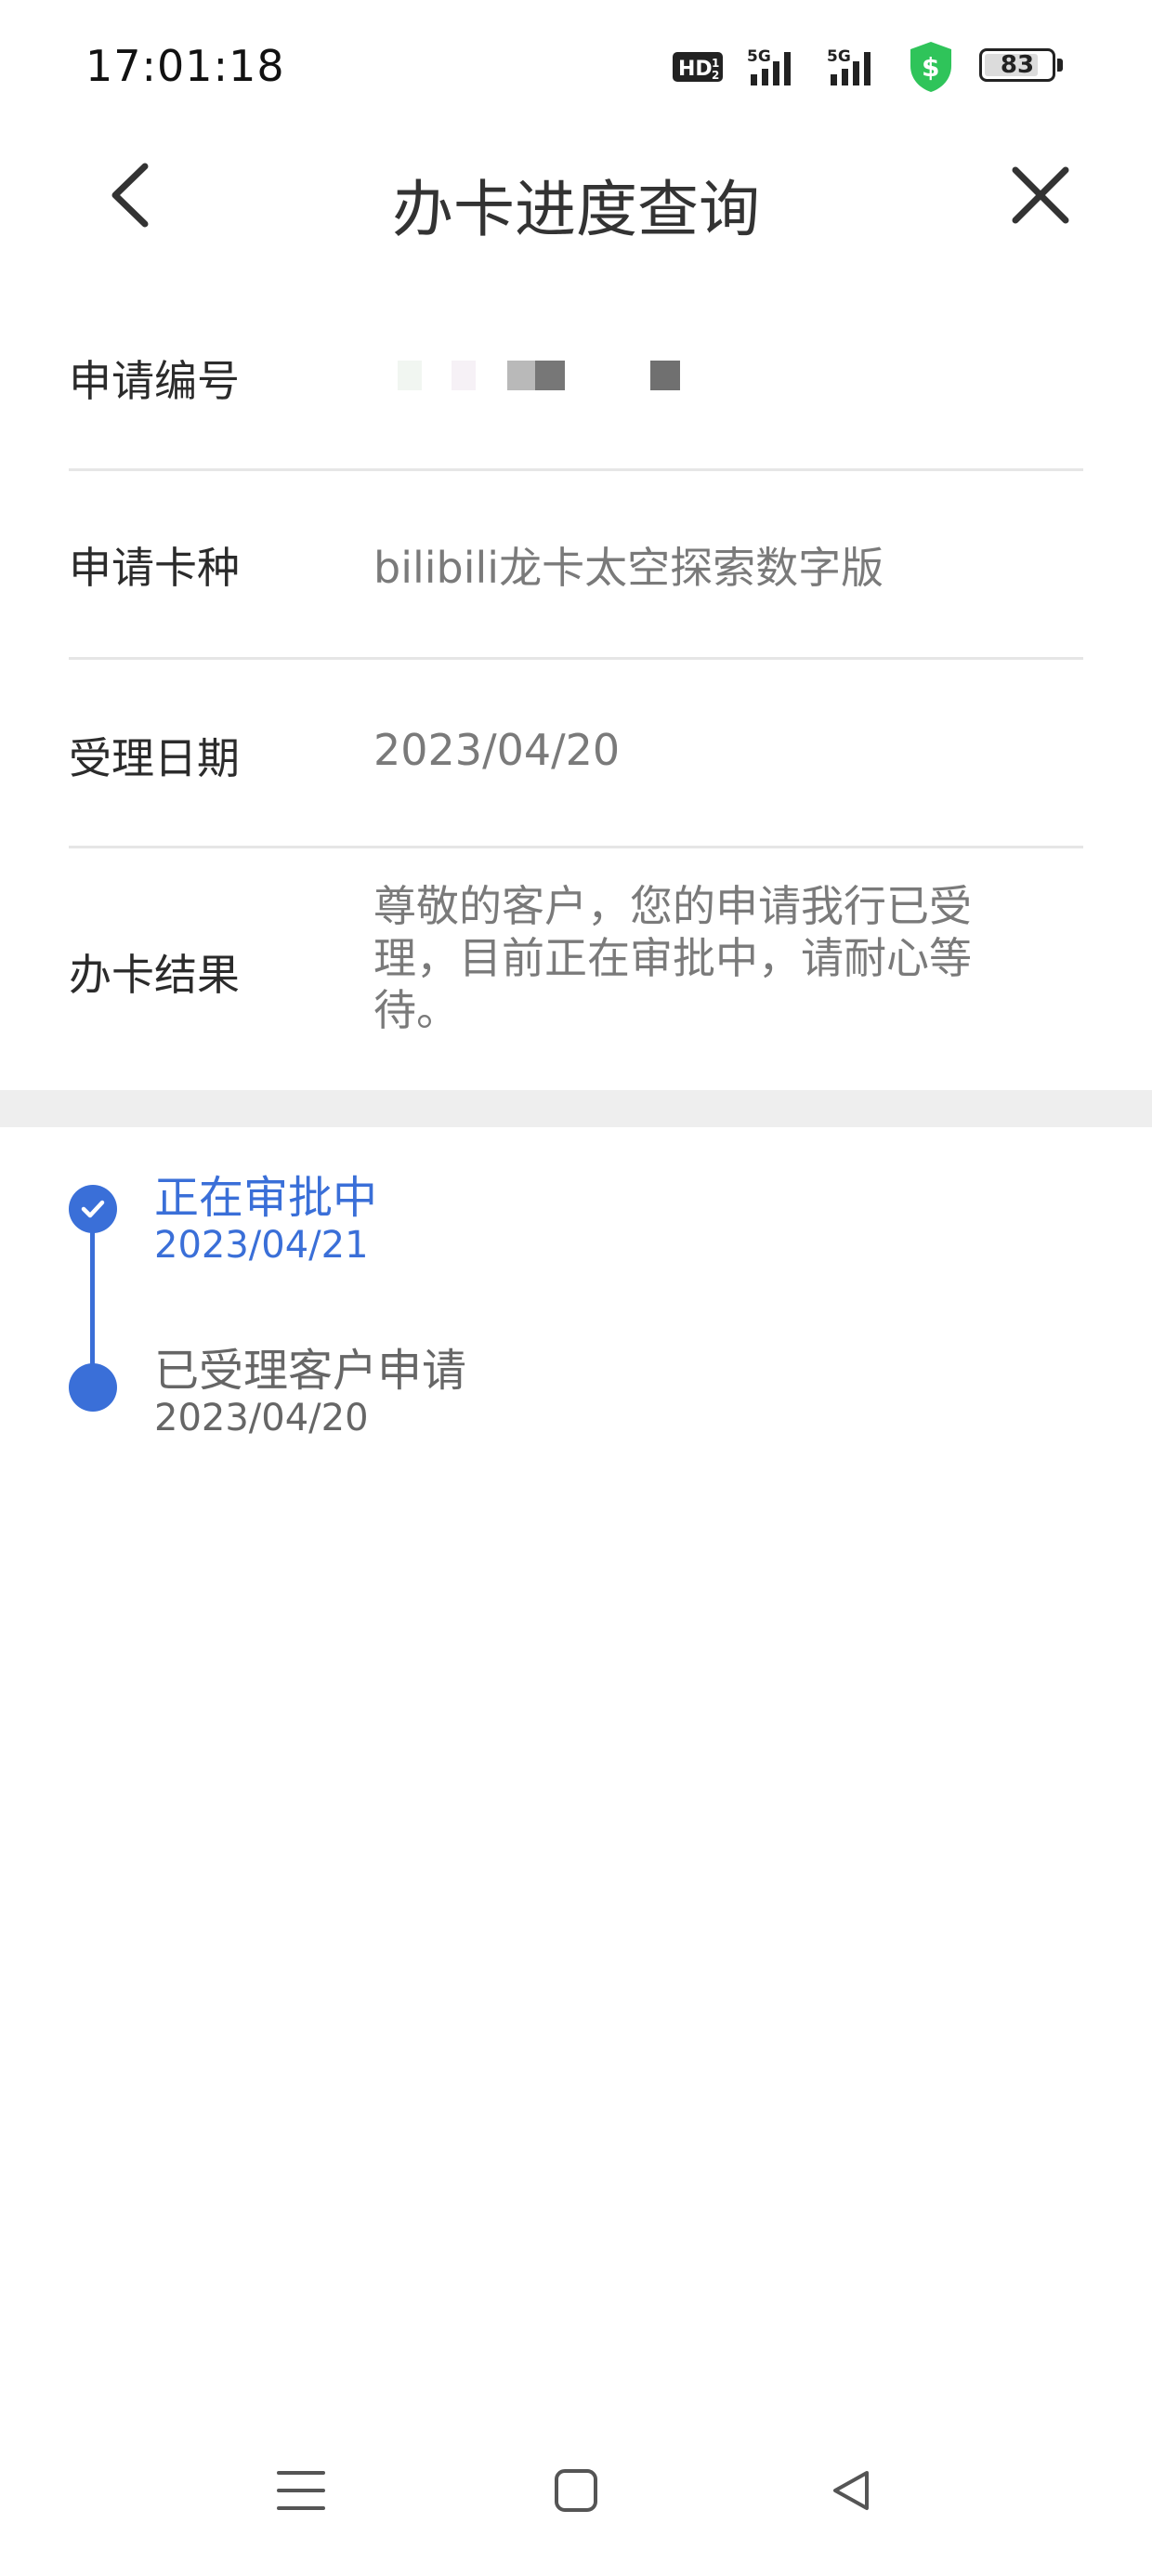 The width and height of the screenshot is (1152, 2576). What do you see at coordinates (715, 63) in the screenshot?
I see `svg-text: 1` at bounding box center [715, 63].